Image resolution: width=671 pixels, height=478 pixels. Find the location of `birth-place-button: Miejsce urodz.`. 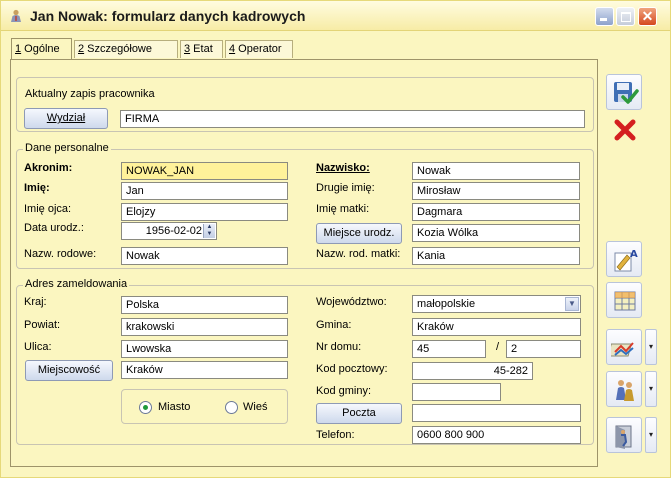

birth-place-button: Miejsce urodz. is located at coordinates (359, 233).